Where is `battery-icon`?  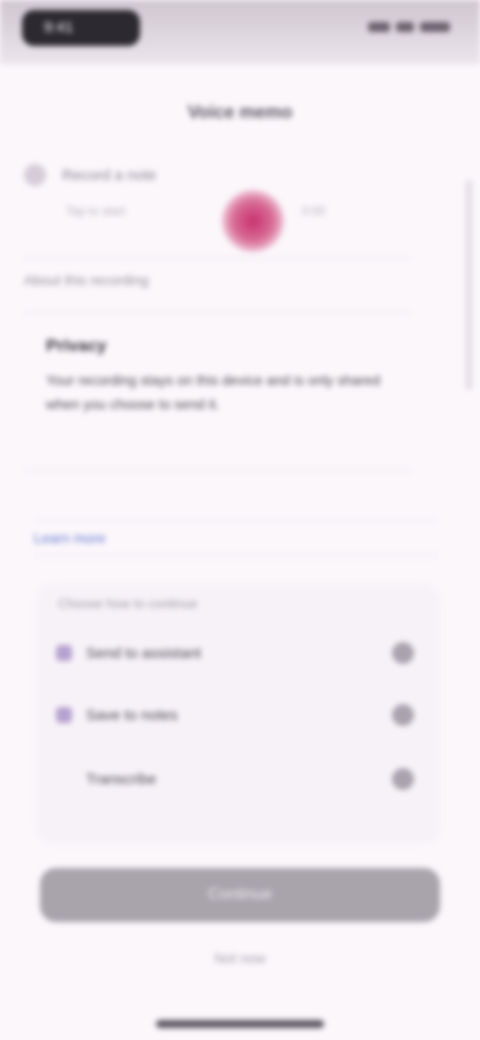
battery-icon is located at coordinates (435, 27).